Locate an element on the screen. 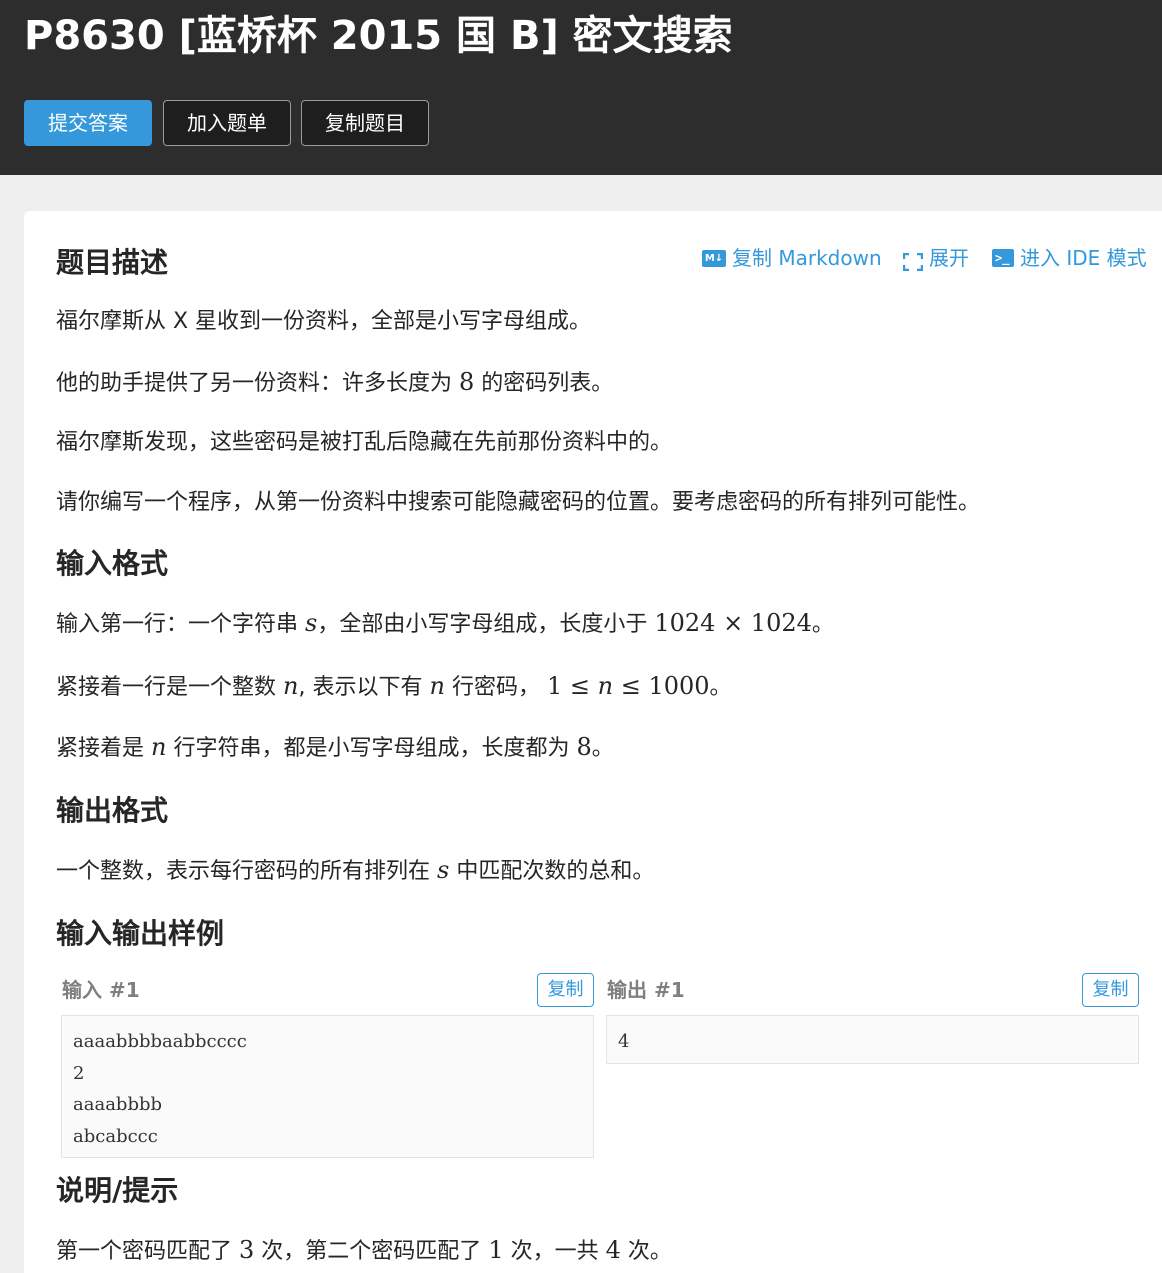 The height and width of the screenshot is (1273, 1162). expand-link: 展开 is located at coordinates (935, 258).